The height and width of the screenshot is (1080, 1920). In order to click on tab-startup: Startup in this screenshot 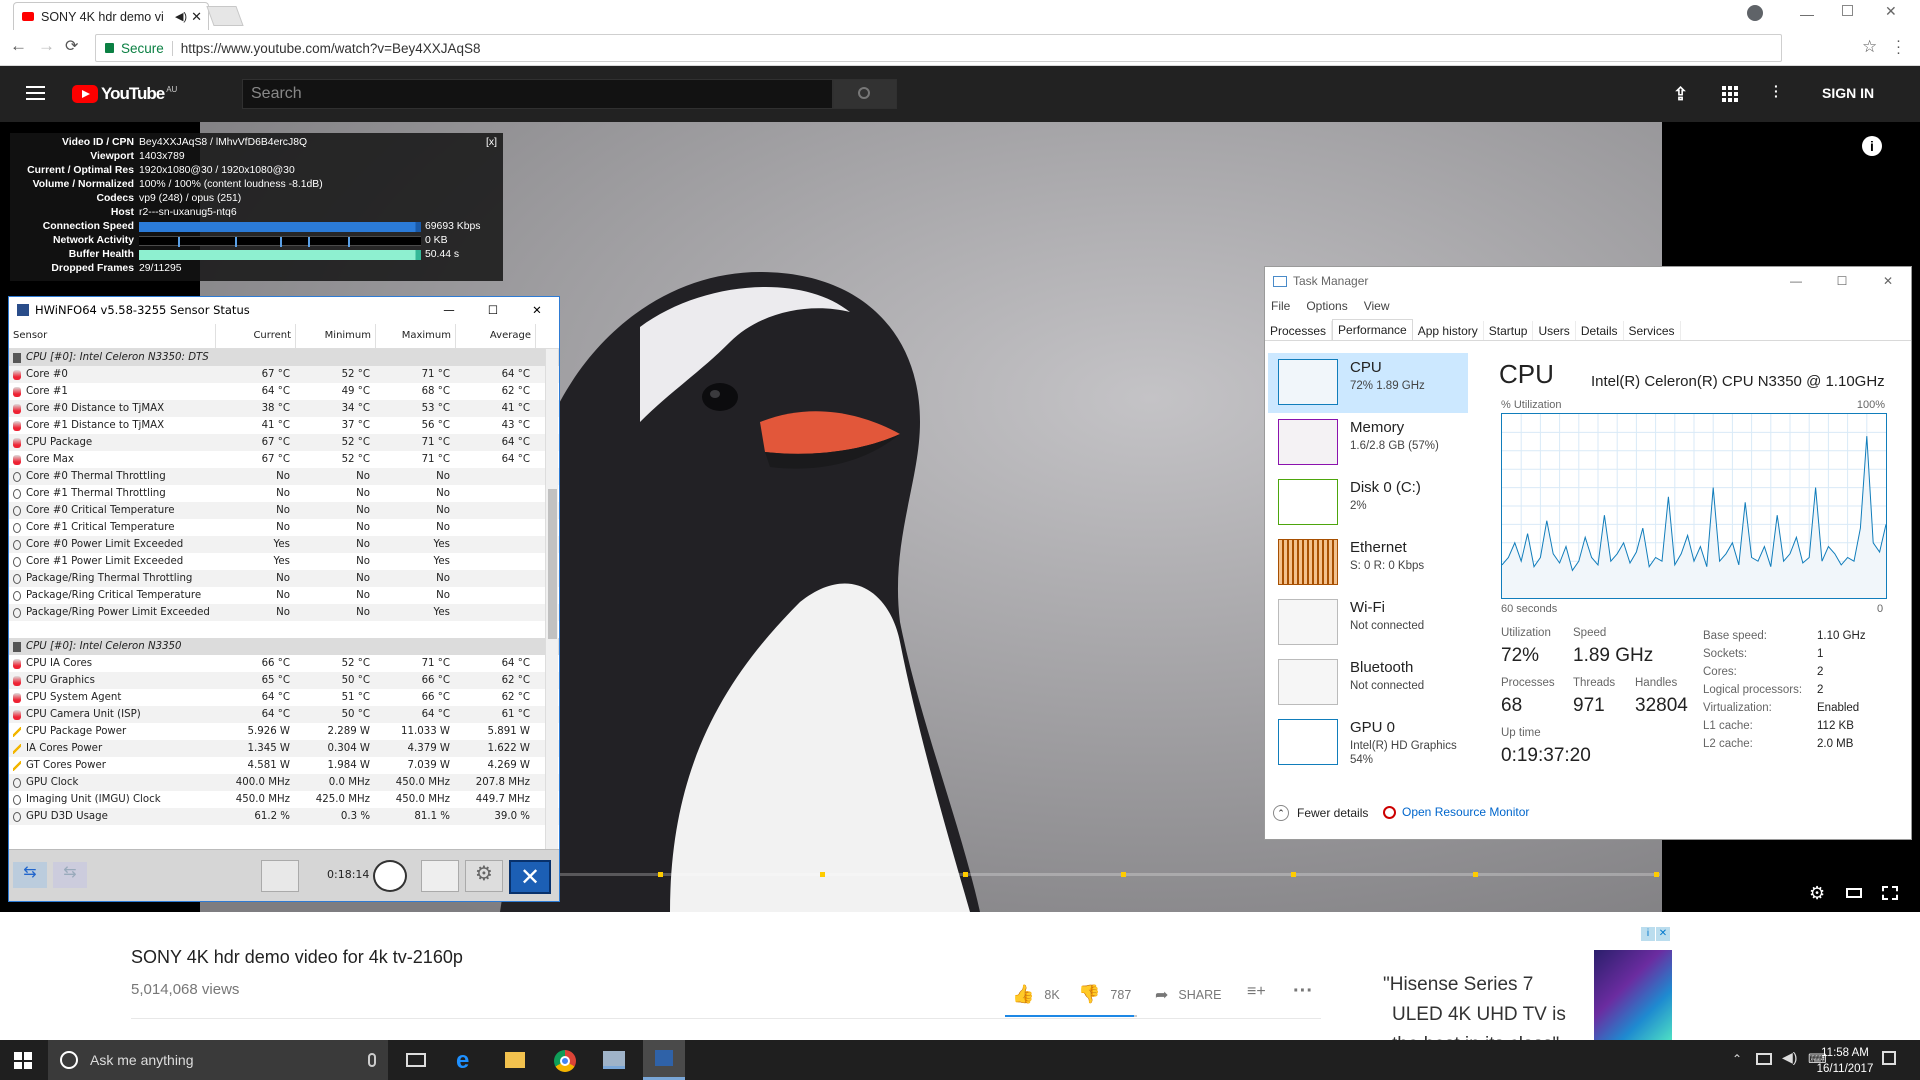, I will do `click(1509, 330)`.